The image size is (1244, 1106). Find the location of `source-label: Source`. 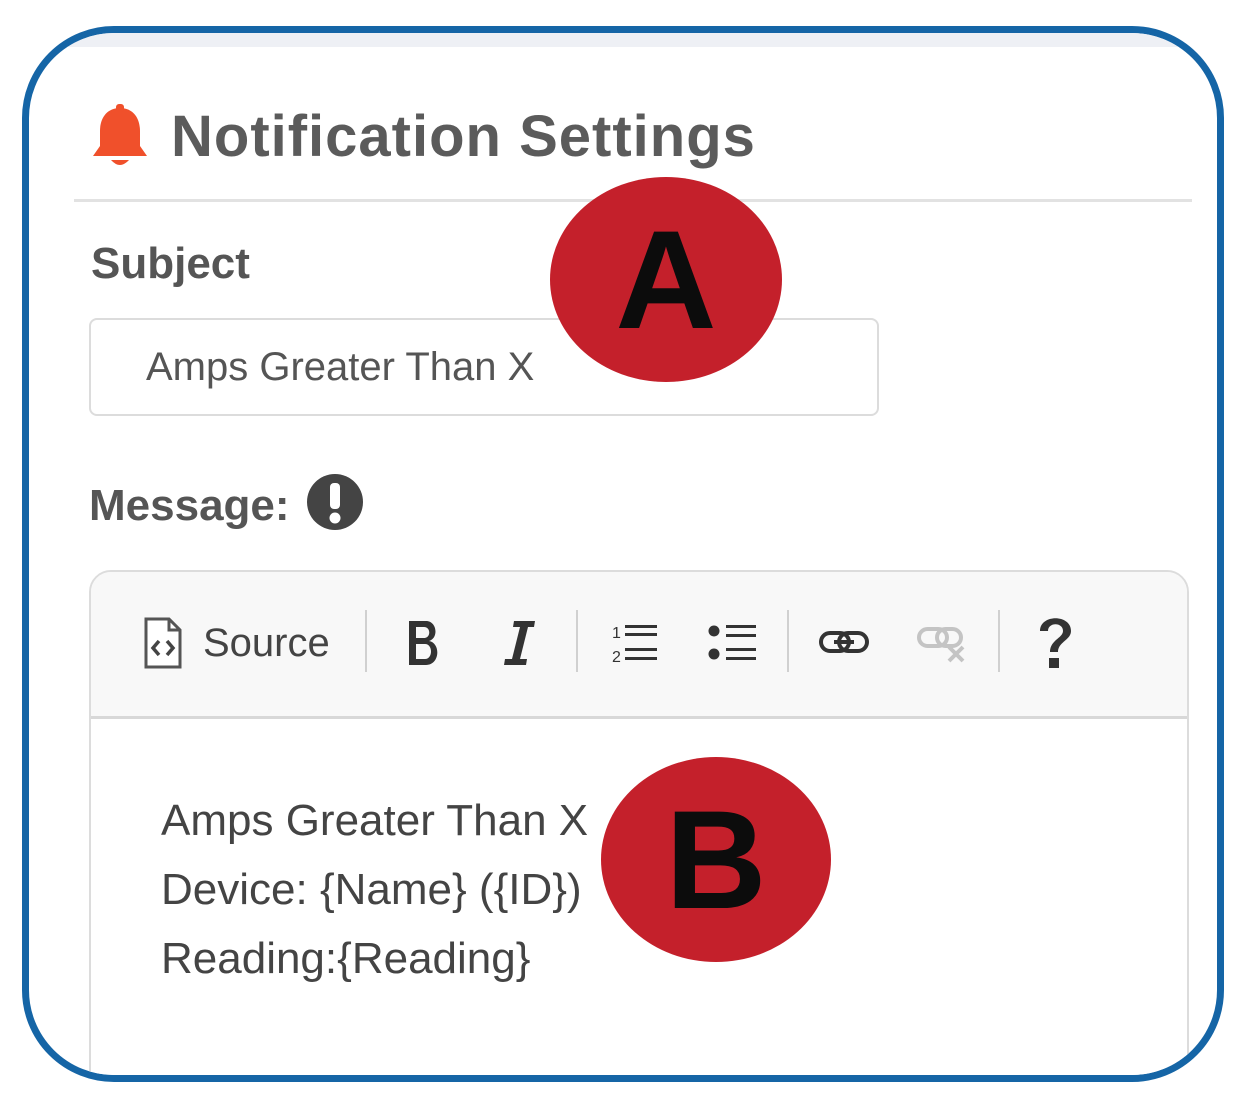

source-label: Source is located at coordinates (266, 642).